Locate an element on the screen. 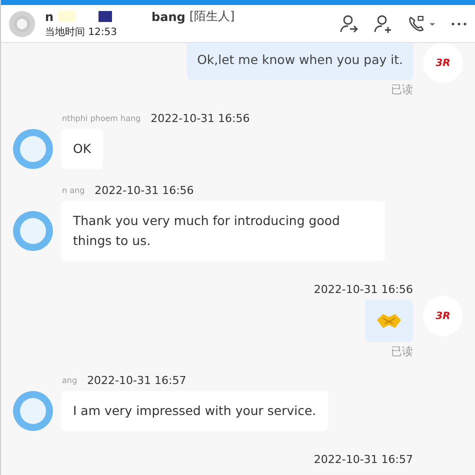 Image resolution: width=475 pixels, height=475 pixels. call-icon is located at coordinates (422, 24).